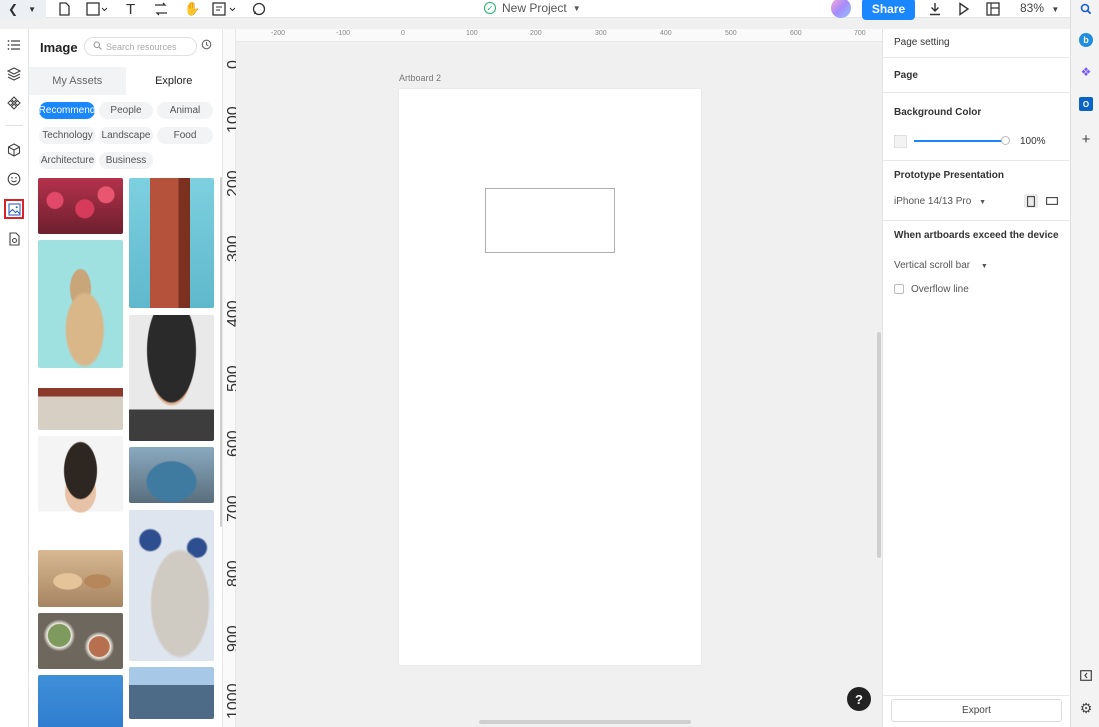 Image resolution: width=1099 pixels, height=727 pixels. I want to click on chip-business: Business, so click(126, 160).